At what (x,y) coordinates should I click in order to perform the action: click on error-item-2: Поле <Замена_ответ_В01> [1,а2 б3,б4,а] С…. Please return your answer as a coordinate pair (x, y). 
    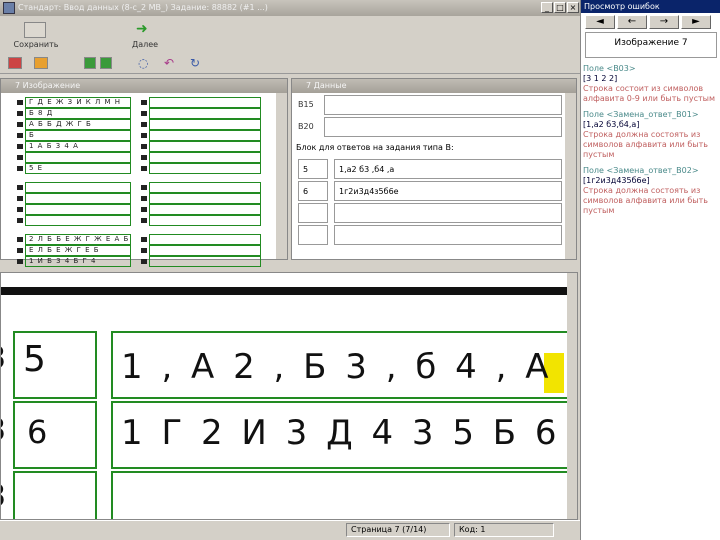
    Looking at the image, I should click on (650, 135).